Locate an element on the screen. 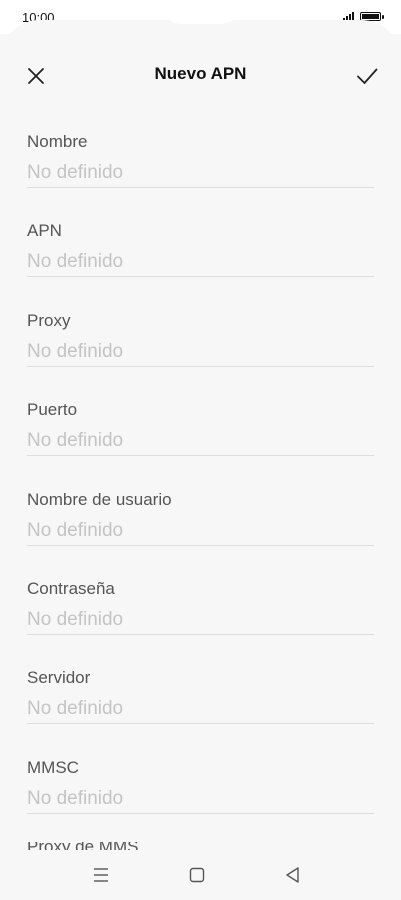 The image size is (401, 900). field-apn: APN is located at coordinates (200, 261).